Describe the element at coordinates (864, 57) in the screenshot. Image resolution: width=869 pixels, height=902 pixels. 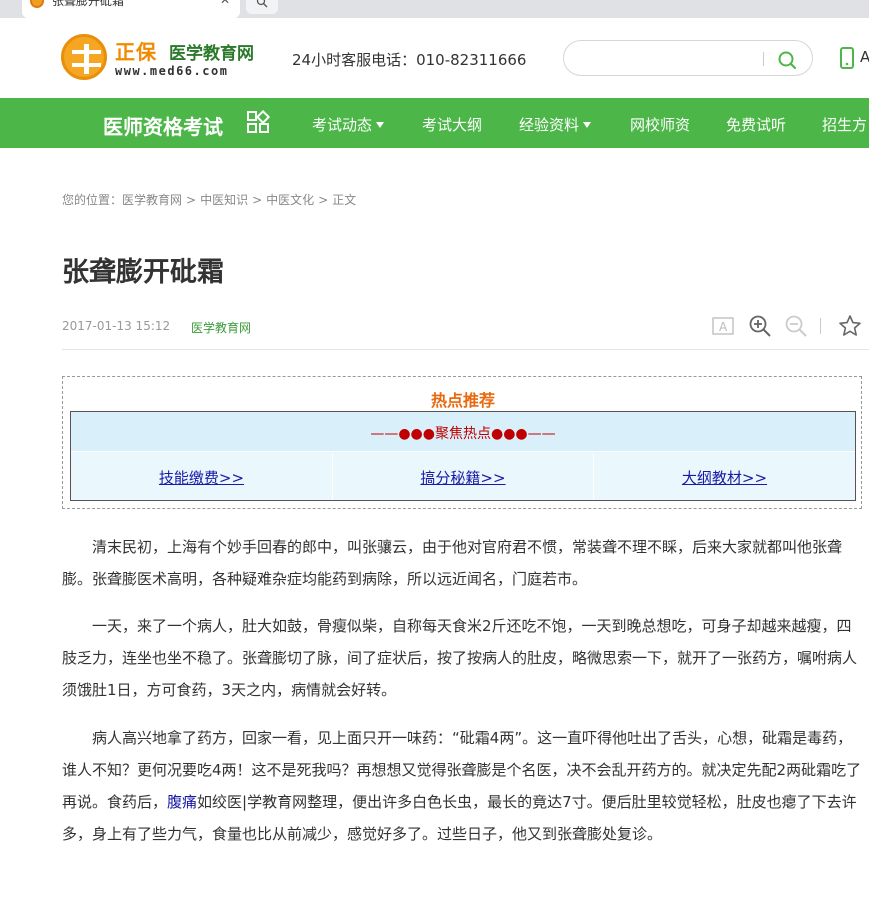
I see `mobile-app-label: A` at that location.